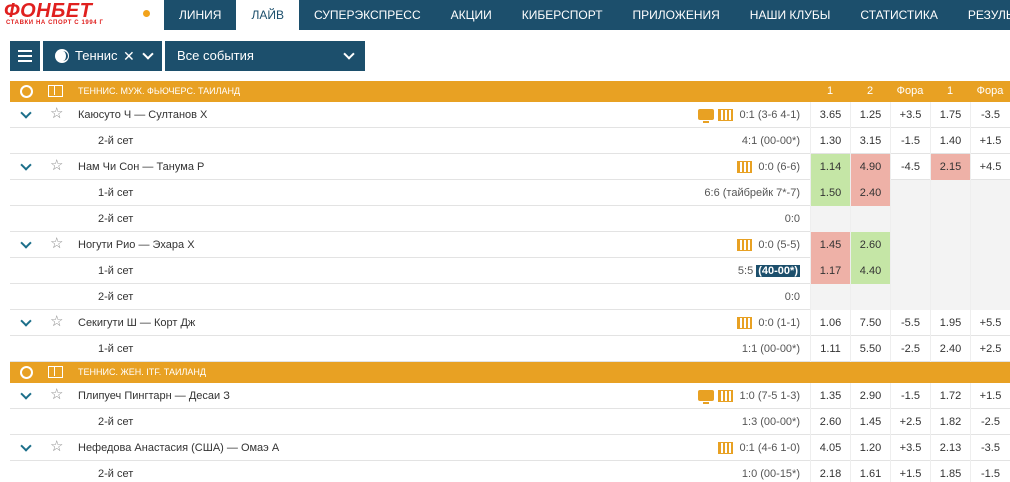 This screenshot has height=482, width=1010. I want to click on odds-cell: 1.61, so click(870, 471).